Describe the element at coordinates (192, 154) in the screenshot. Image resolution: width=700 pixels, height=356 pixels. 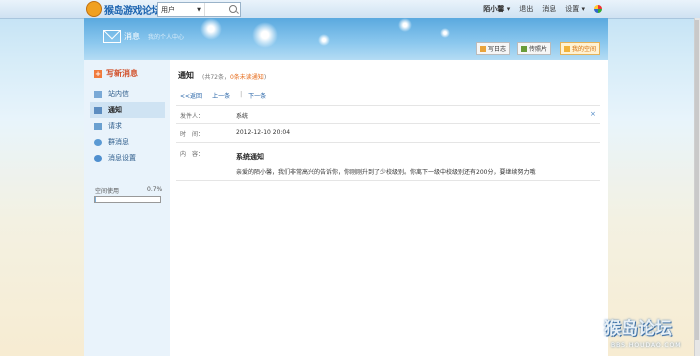
I see `content-label: 内 容：` at that location.